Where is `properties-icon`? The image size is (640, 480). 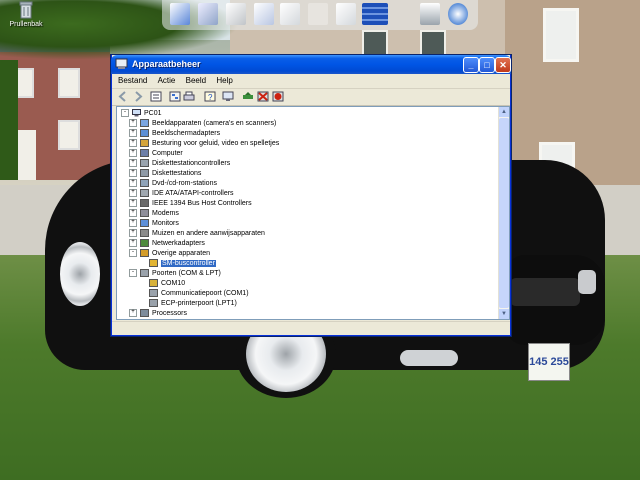
properties-icon is located at coordinates (156, 96).